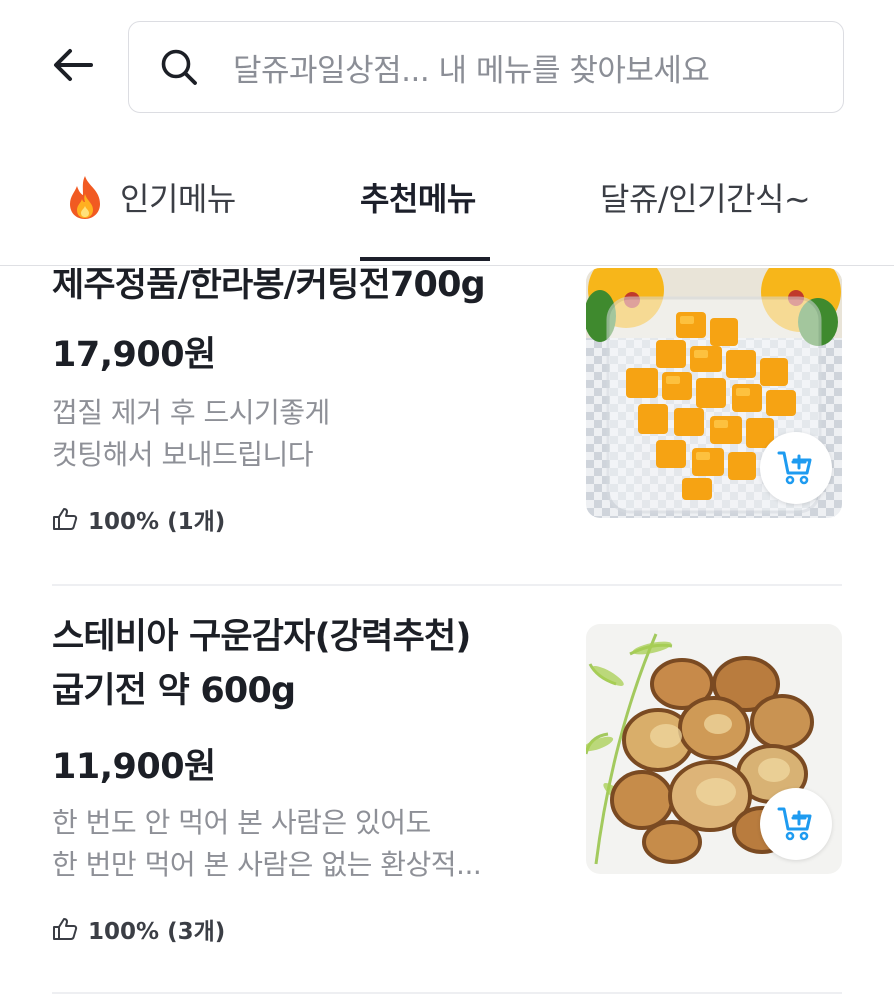 This screenshot has height=996, width=894. I want to click on menu-item-rating: 100% (3개), so click(138, 929).